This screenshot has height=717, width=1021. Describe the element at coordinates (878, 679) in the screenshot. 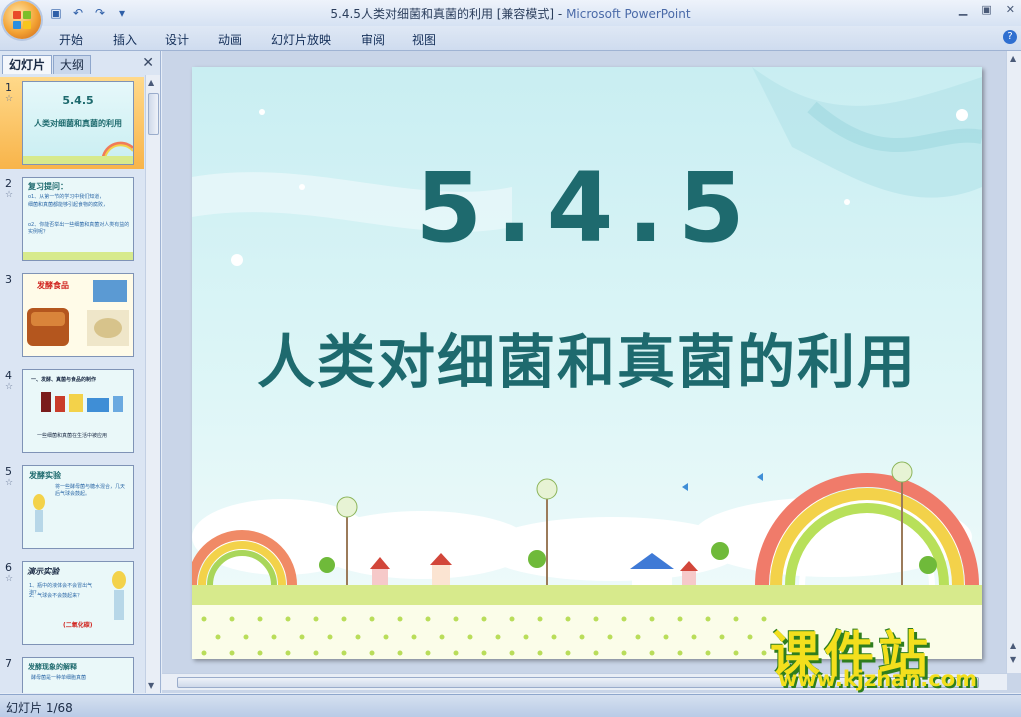

I see `watermark-url: www.kjzhan.com` at that location.